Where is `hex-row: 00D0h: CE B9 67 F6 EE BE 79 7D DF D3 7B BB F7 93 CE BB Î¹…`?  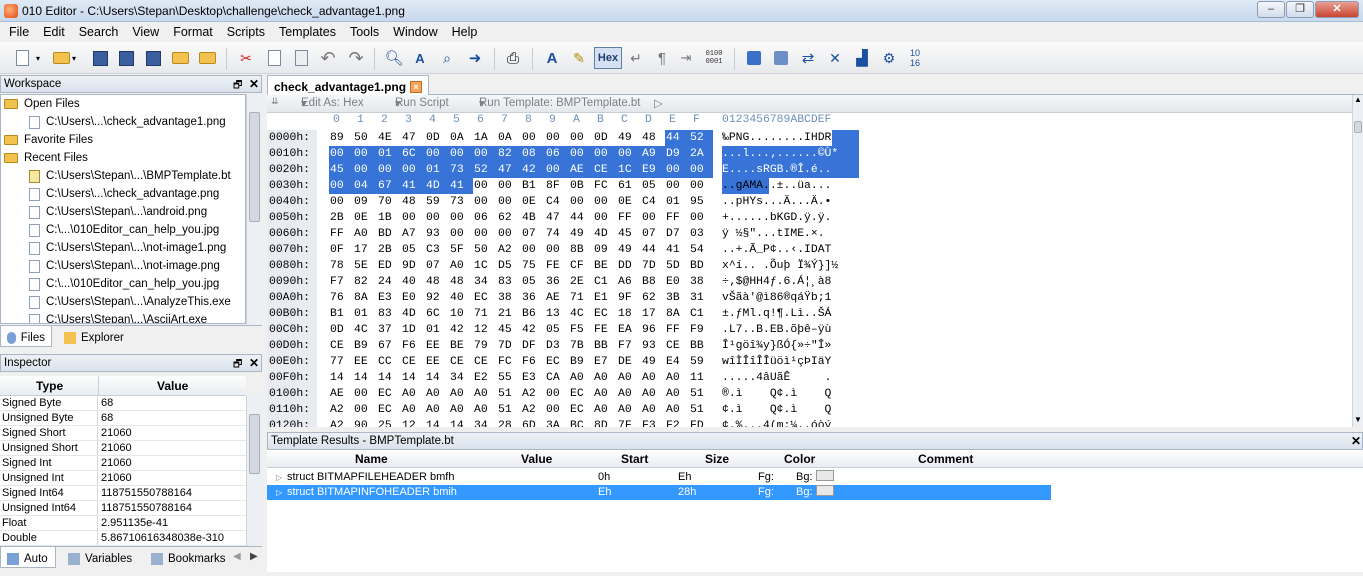
hex-row: 00D0h: CE B9 67 F6 EE BE 79 7D DF D3 7B BB F7 93 CE BB Î¹… is located at coordinates (809, 346).